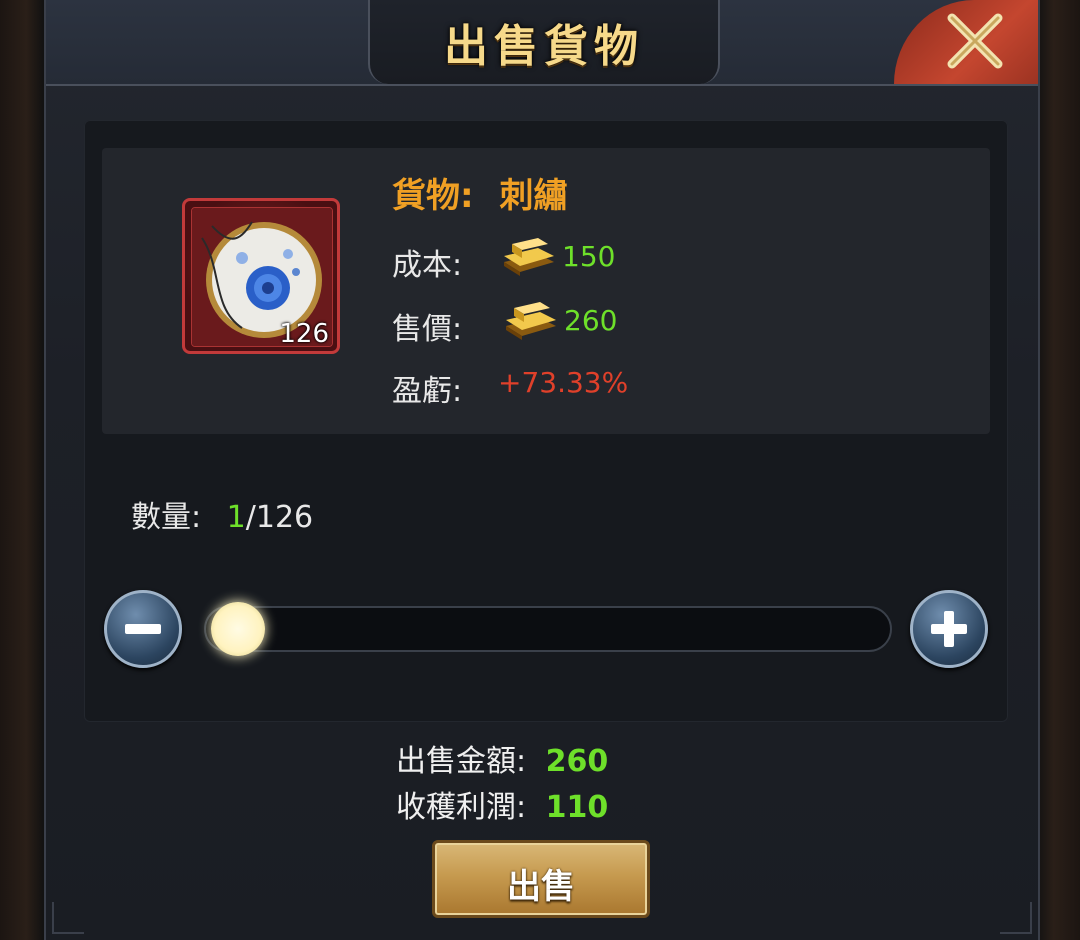 The height and width of the screenshot is (940, 1080). Describe the element at coordinates (222, 514) in the screenshot. I see `quantity-line: 數量: 1/126` at that location.